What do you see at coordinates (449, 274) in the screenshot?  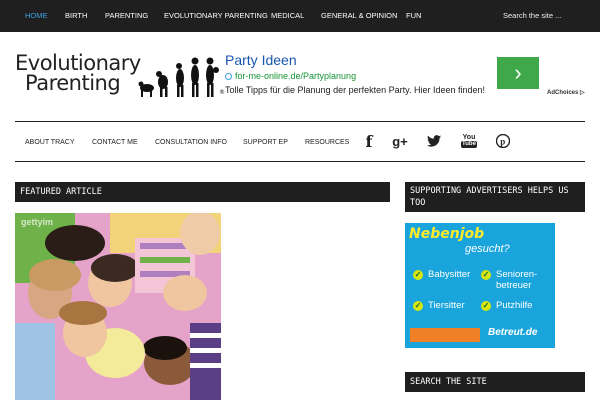 I see `advert-item-babysitter: Babysitter` at bounding box center [449, 274].